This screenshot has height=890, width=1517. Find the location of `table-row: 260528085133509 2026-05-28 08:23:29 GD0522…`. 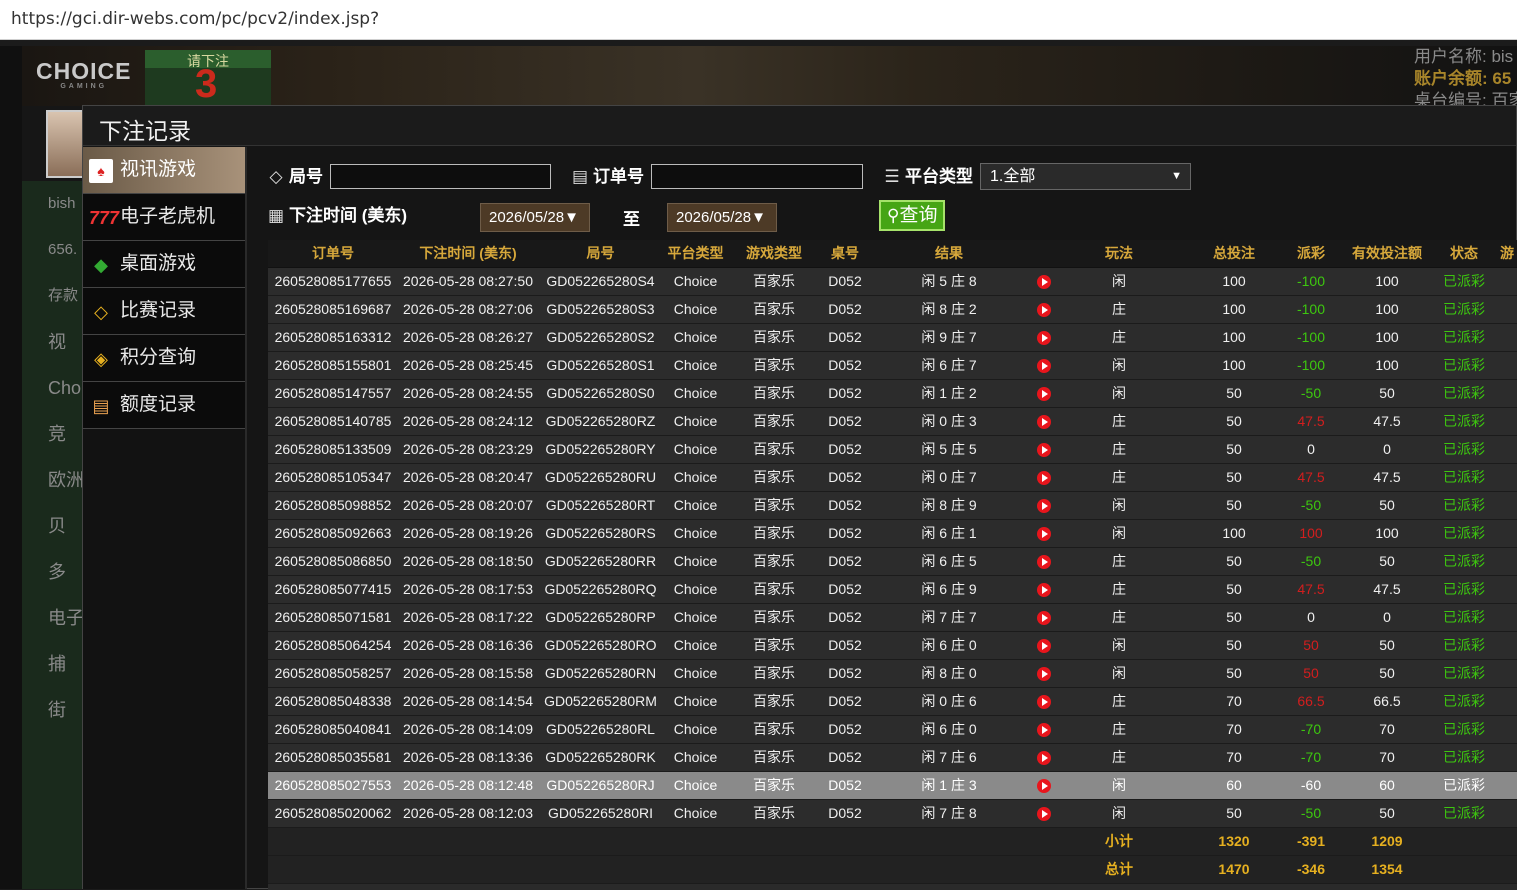

table-row: 260528085133509 2026-05-28 08:23:29 GD0522… is located at coordinates (892, 449).